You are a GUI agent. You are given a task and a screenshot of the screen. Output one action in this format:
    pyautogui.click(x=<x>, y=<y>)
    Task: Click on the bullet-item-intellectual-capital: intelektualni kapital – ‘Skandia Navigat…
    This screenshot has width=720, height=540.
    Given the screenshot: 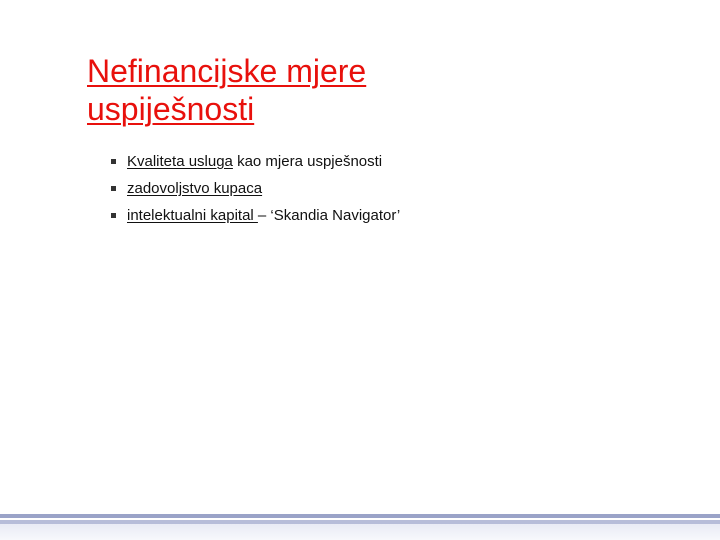 What is the action you would take?
    pyautogui.click(x=255, y=215)
    